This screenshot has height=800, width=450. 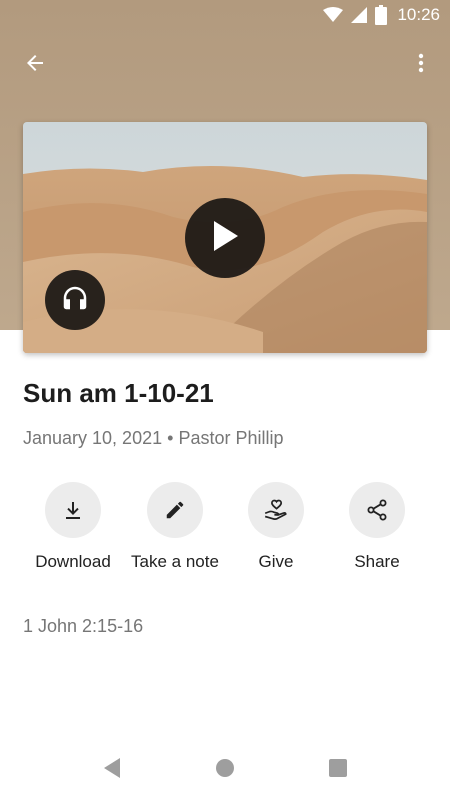 What do you see at coordinates (73, 561) in the screenshot?
I see `download-label: Download` at bounding box center [73, 561].